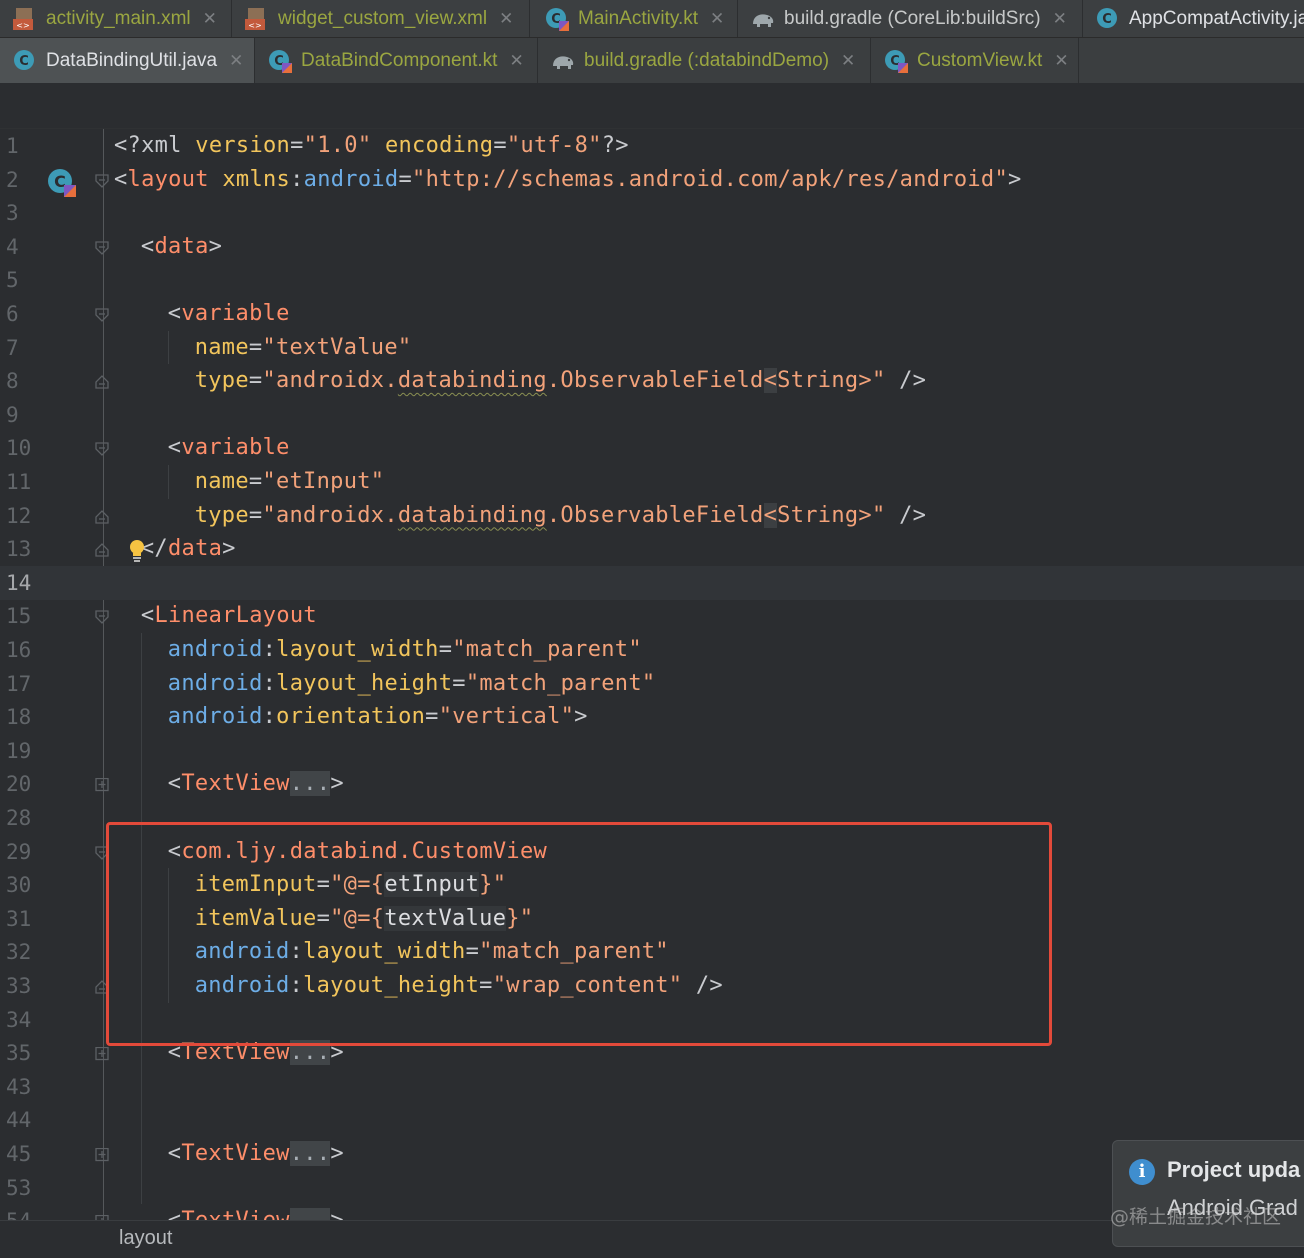  I want to click on line-number: 31, so click(21, 919).